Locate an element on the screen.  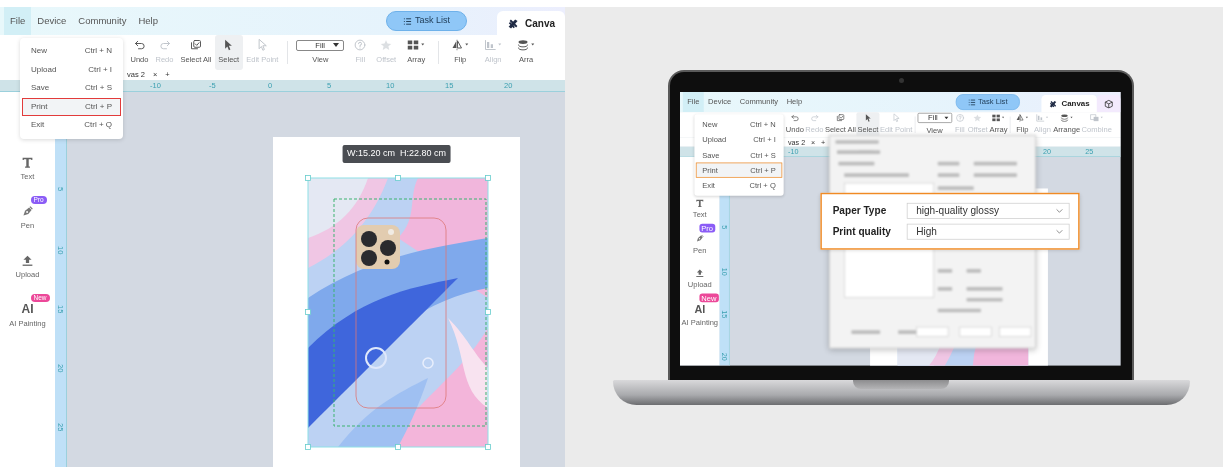
tab: Canva is located at coordinates (531, 23).